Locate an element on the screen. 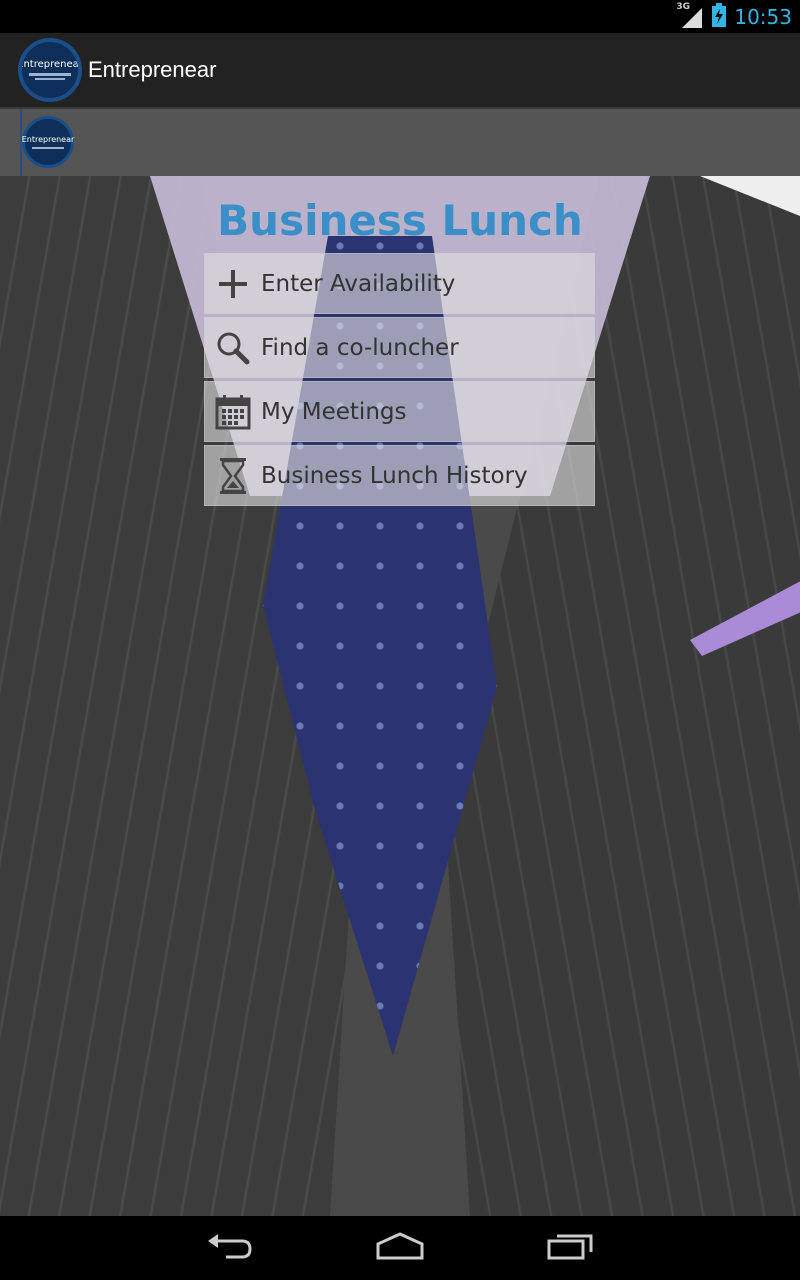 This screenshot has height=1280, width=800. menu-item-enter-availability: Enter Availability is located at coordinates (399, 283).